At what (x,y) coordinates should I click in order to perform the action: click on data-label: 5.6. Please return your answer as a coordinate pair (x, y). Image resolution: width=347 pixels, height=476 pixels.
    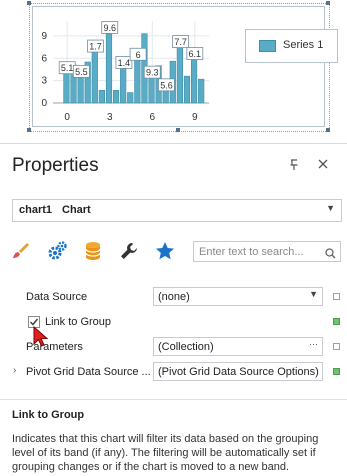
    Looking at the image, I should click on (166, 85).